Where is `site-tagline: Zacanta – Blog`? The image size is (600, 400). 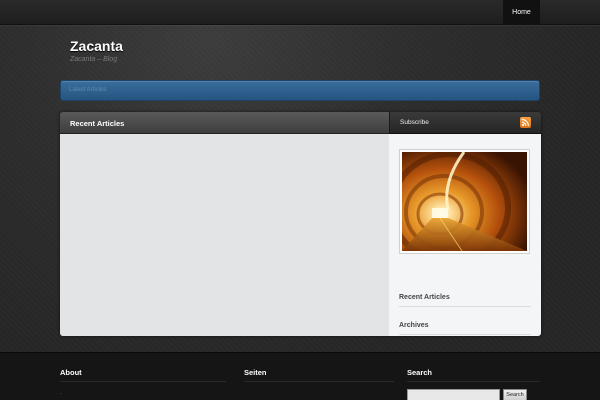
site-tagline: Zacanta – Blog is located at coordinates (94, 59).